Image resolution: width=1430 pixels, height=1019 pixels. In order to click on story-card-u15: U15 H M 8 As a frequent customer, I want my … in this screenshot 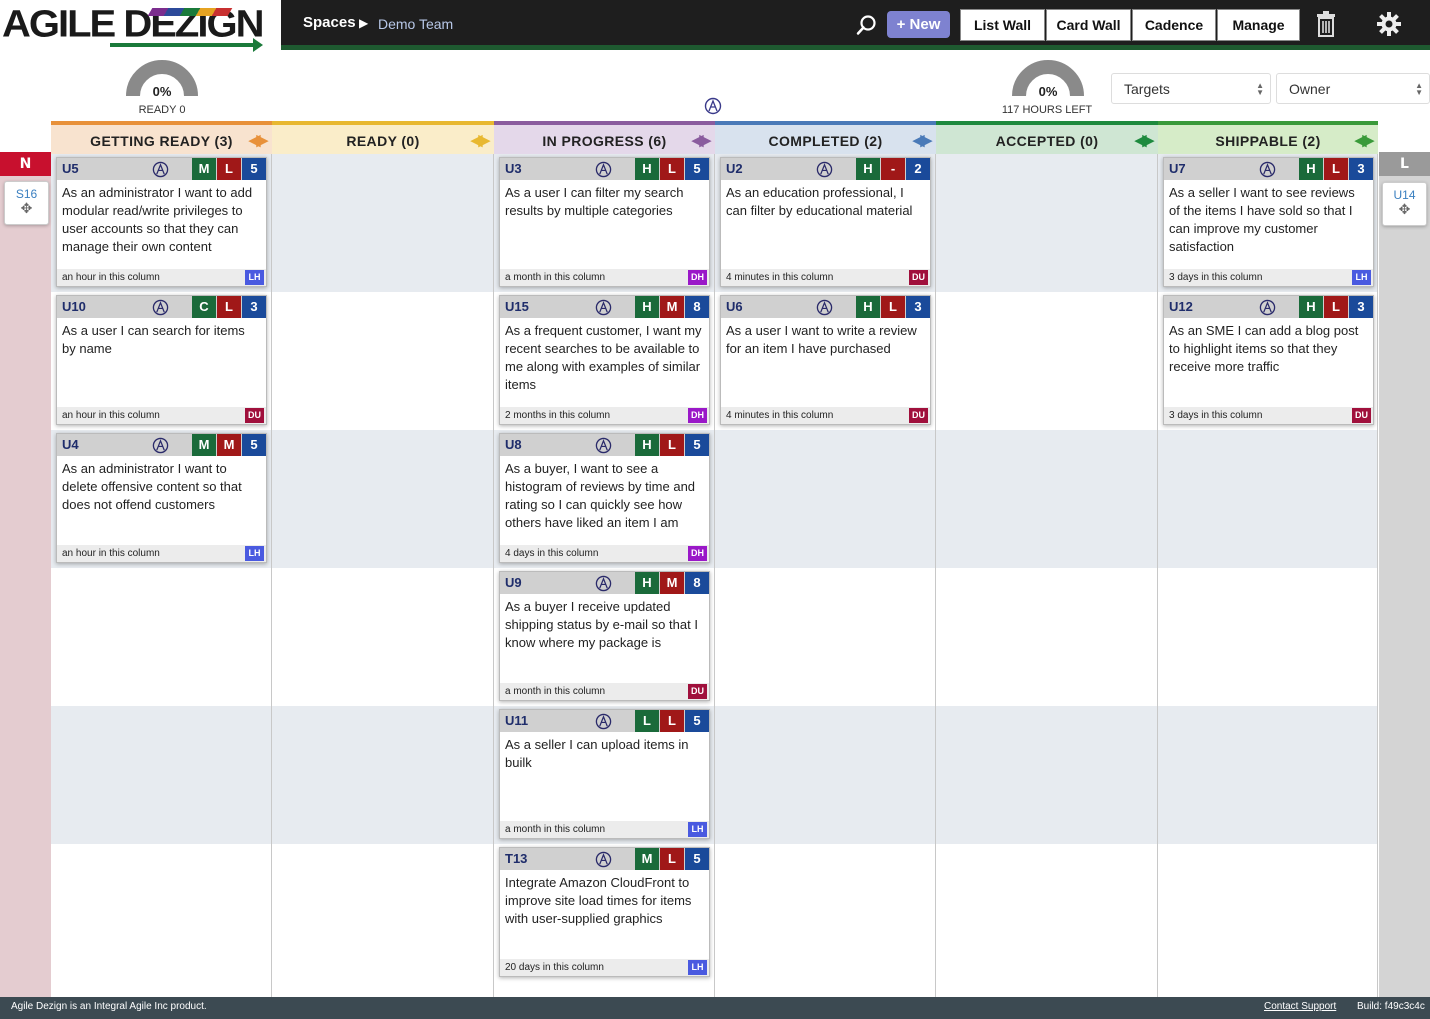, I will do `click(604, 360)`.